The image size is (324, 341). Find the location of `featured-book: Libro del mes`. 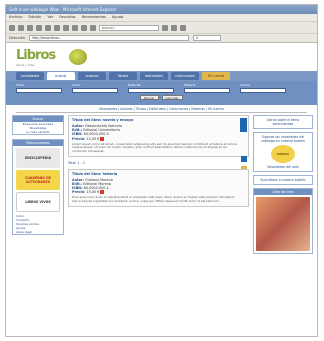

featured-book: Libro del mes is located at coordinates (283, 221).